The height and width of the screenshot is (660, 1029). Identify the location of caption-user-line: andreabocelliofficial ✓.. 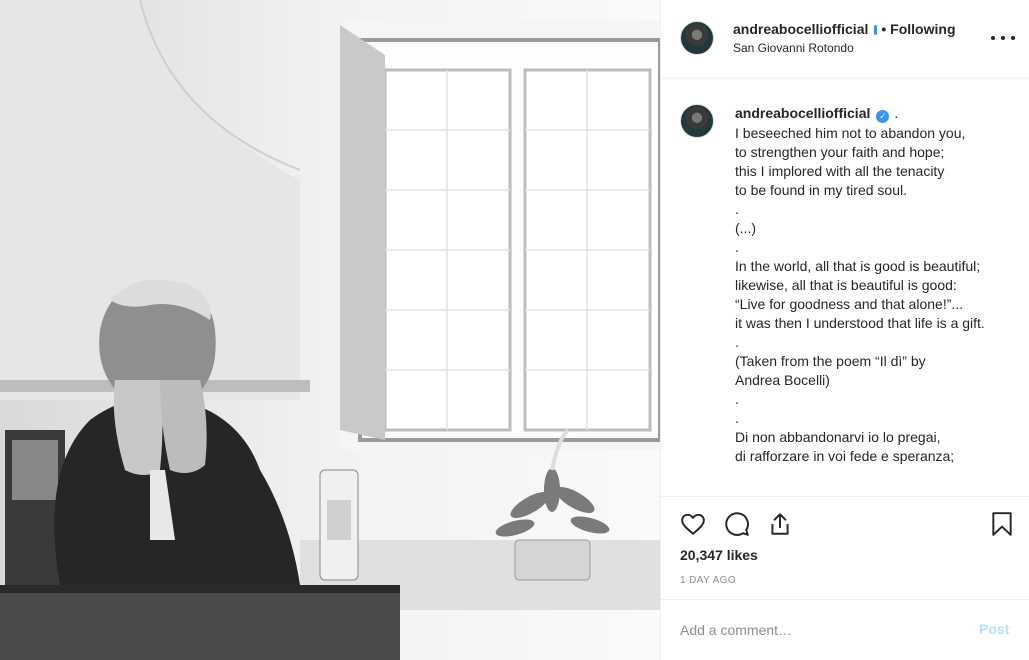
(816, 114).